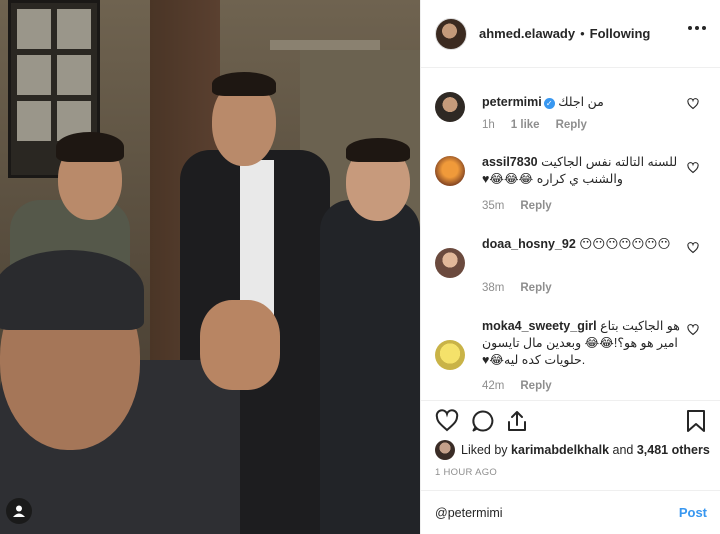 The width and height of the screenshot is (720, 534). Describe the element at coordinates (466, 472) in the screenshot. I see `post-timestamp: 1 HOUR AGO` at that location.